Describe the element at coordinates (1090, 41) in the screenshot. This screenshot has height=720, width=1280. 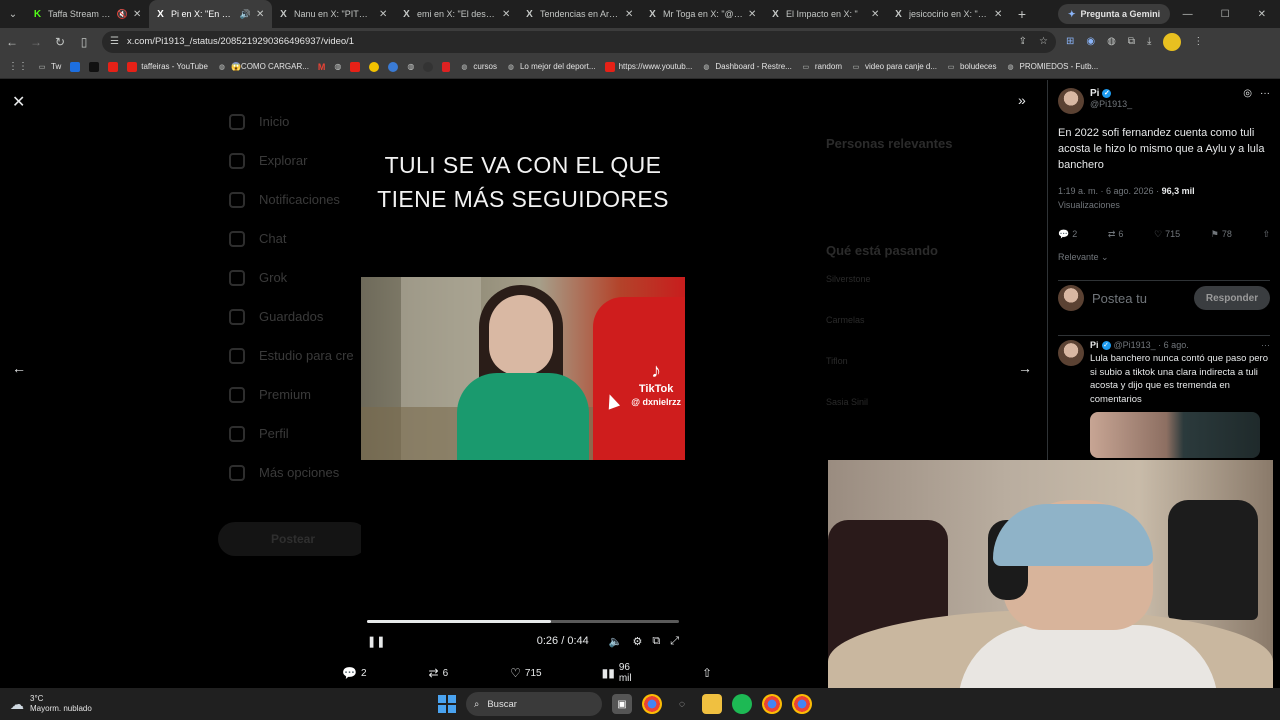
I see `extension-icon: ◉` at that location.